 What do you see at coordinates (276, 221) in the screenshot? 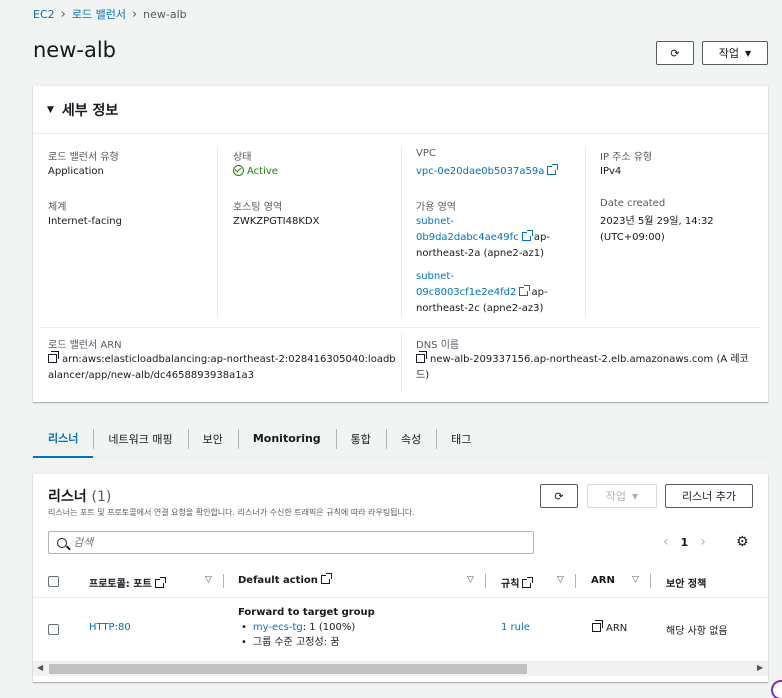
I see `hosted-zone-value: ZWKZPGTI48KDX` at bounding box center [276, 221].